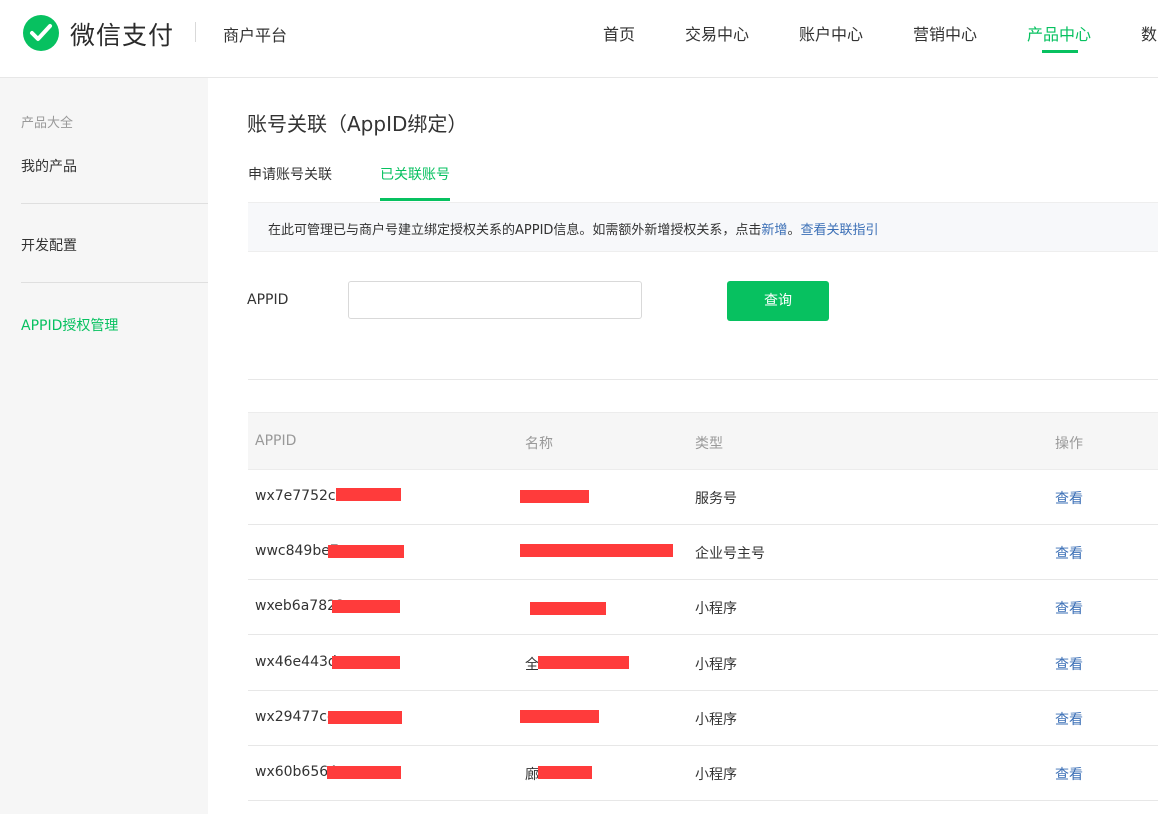  What do you see at coordinates (415, 199) in the screenshot?
I see `tab-active-indicator` at bounding box center [415, 199].